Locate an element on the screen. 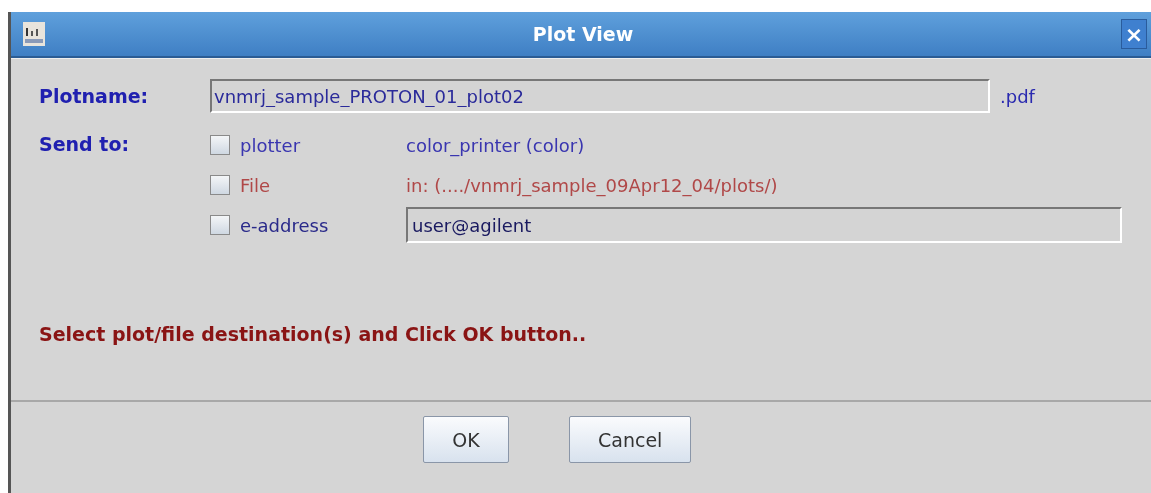 The height and width of the screenshot is (493, 1151). dialog-button: Cancel is located at coordinates (630, 439).